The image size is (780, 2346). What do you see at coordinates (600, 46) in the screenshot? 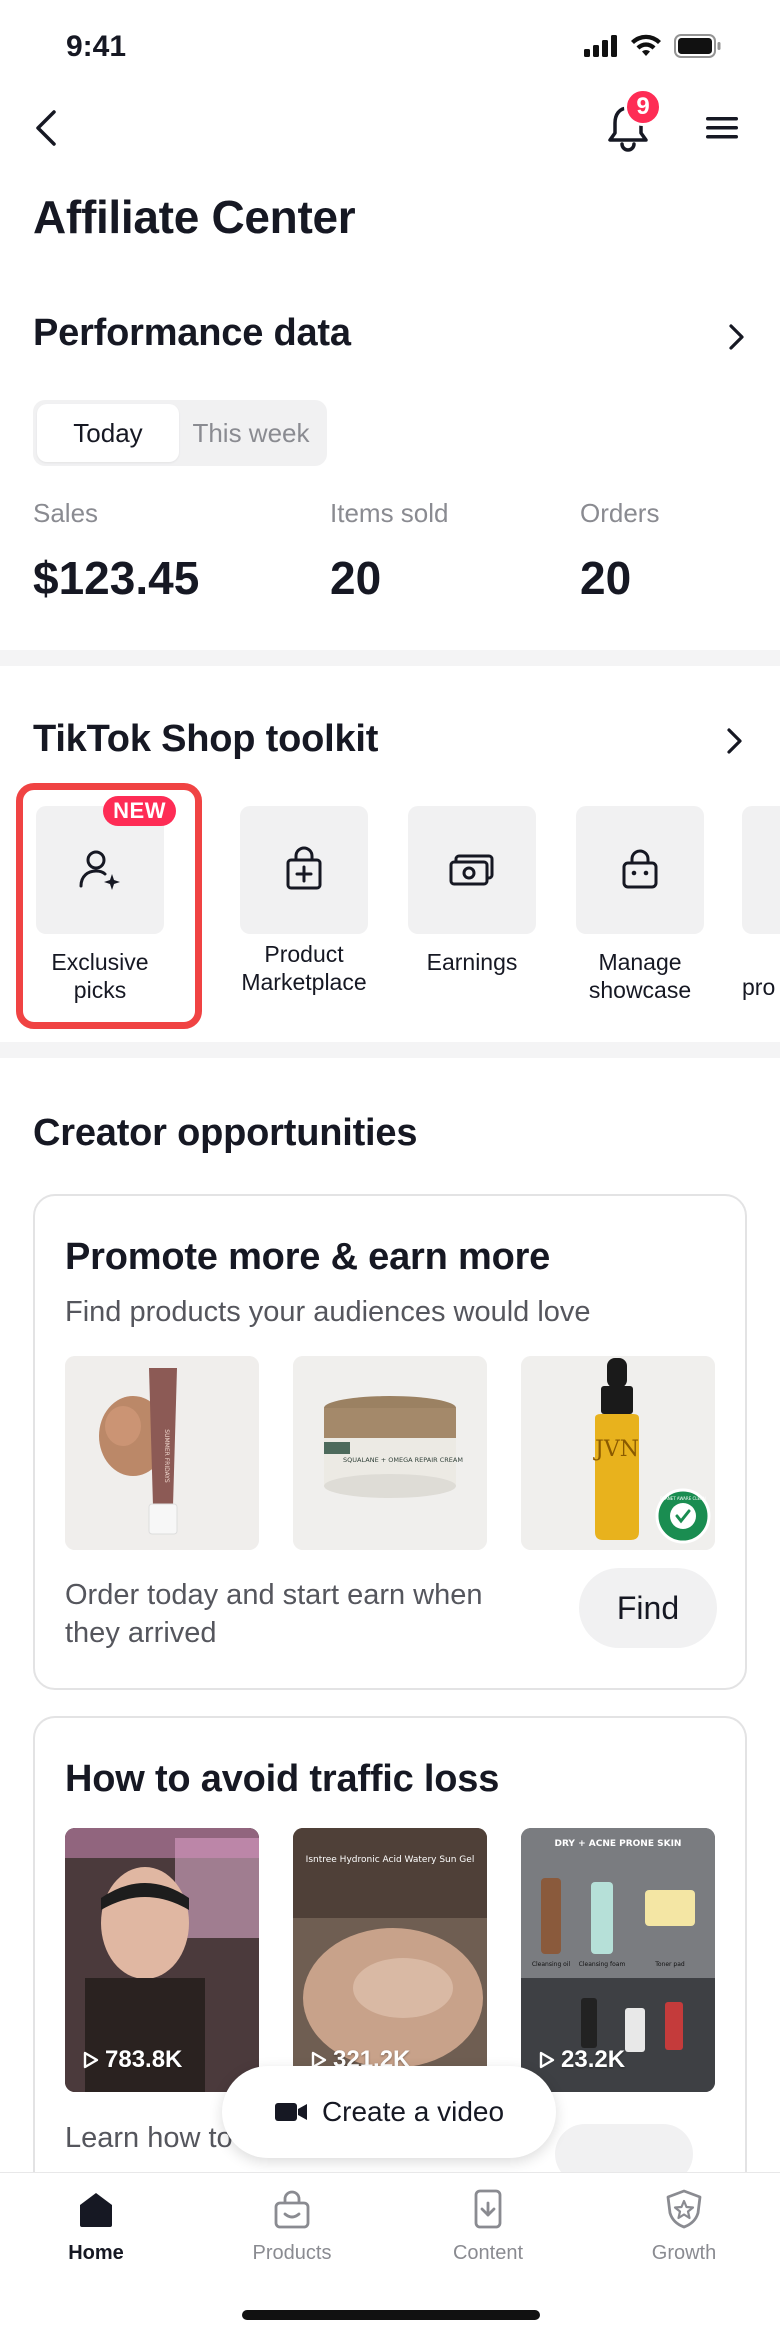
I see `cellular-signal-icon` at bounding box center [600, 46].